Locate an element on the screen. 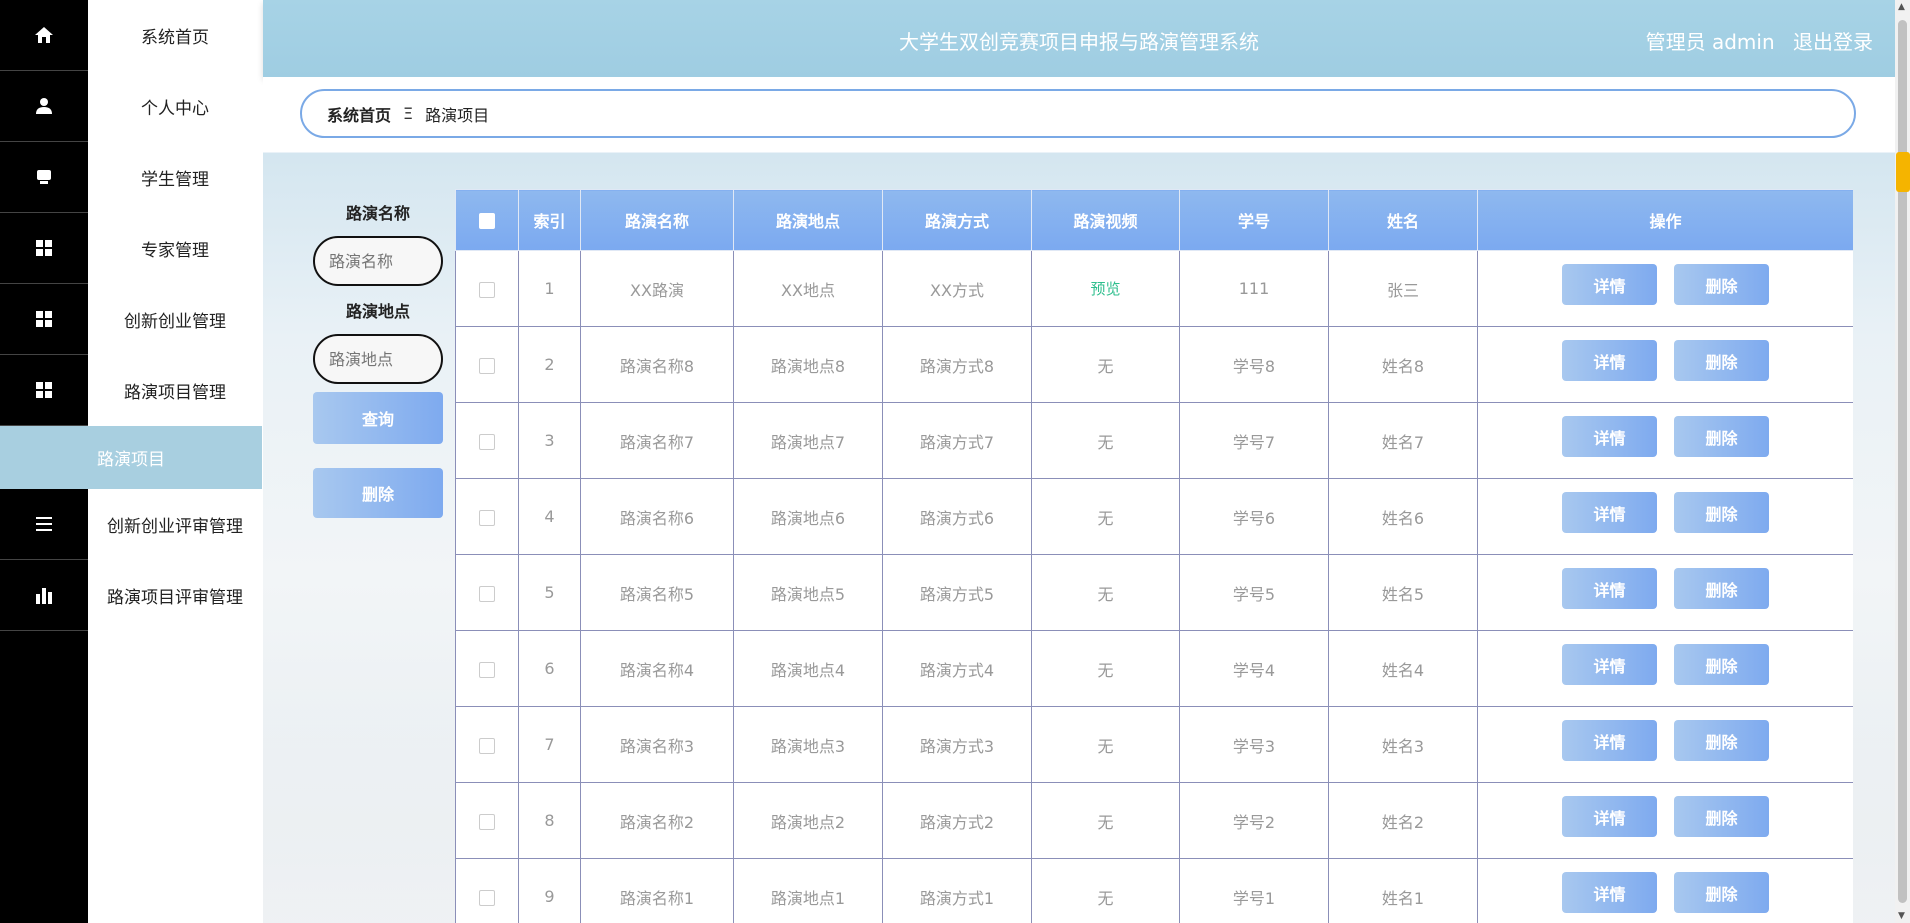 This screenshot has width=1910, height=923. logout-link: 退出登录 is located at coordinates (1833, 42).